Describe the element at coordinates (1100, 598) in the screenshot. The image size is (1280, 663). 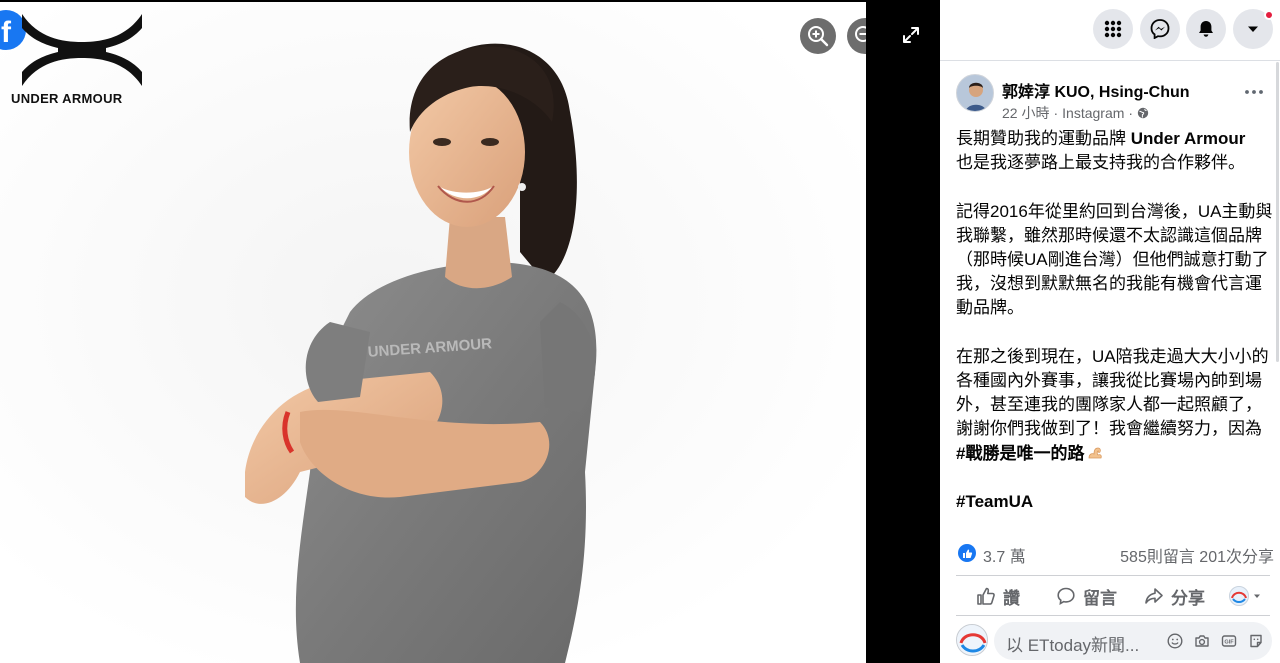
I see `comment-label: 留言` at that location.